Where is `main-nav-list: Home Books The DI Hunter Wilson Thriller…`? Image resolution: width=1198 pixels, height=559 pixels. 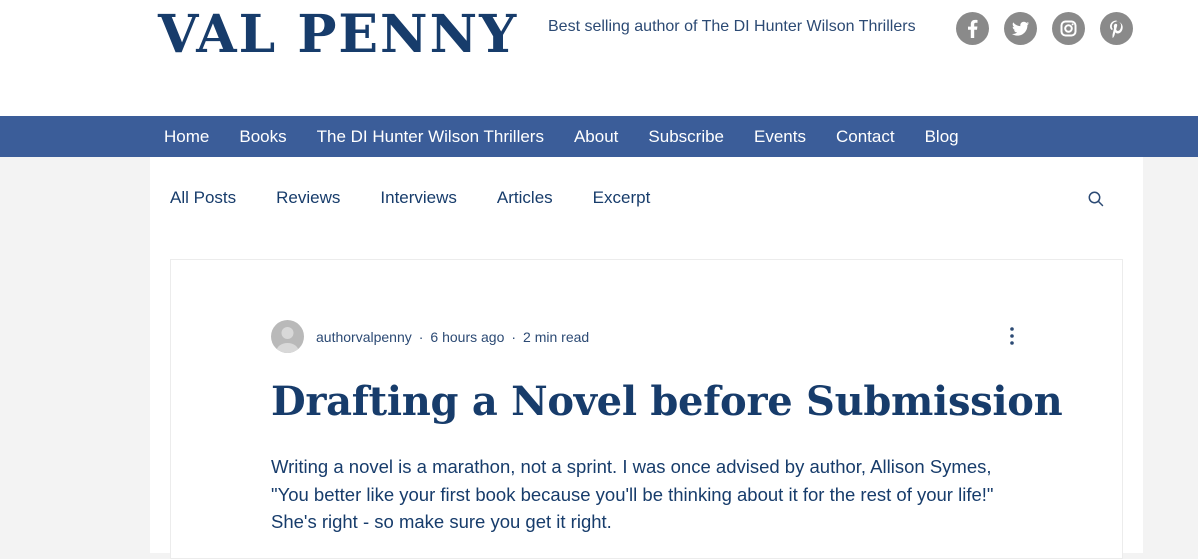
main-nav-list: Home Books The DI Hunter Wilson Thriller… is located at coordinates (576, 136).